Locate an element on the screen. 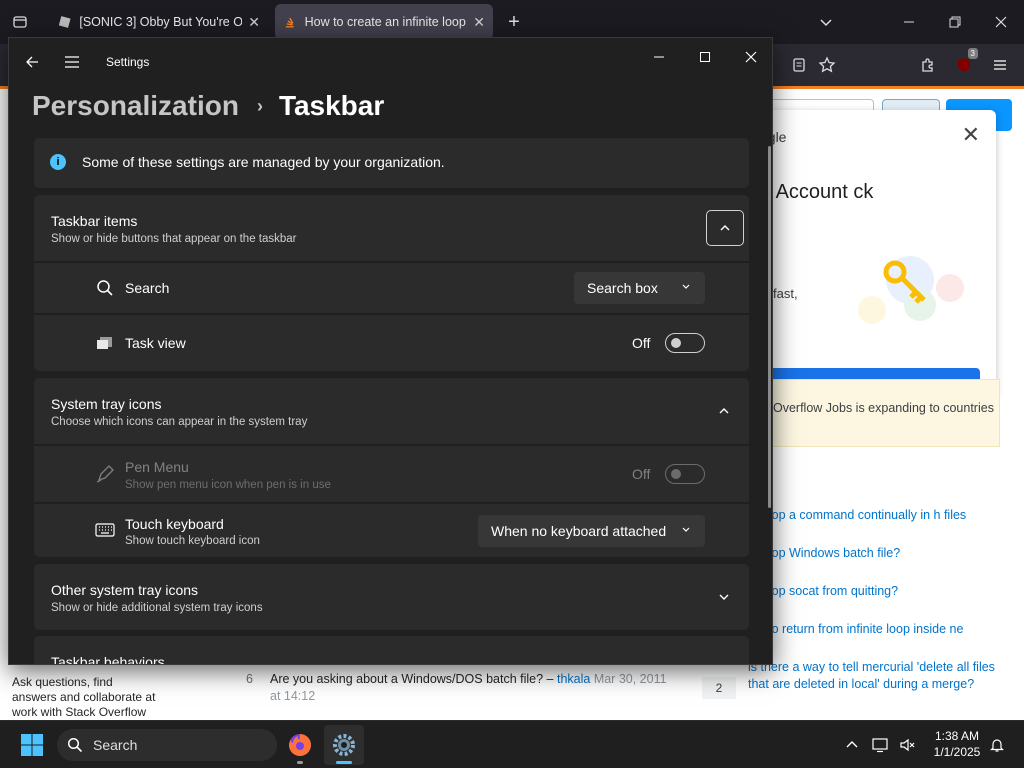 Image resolution: width=1024 pixels, height=768 pixels. row-label: Pen Menu is located at coordinates (157, 467).